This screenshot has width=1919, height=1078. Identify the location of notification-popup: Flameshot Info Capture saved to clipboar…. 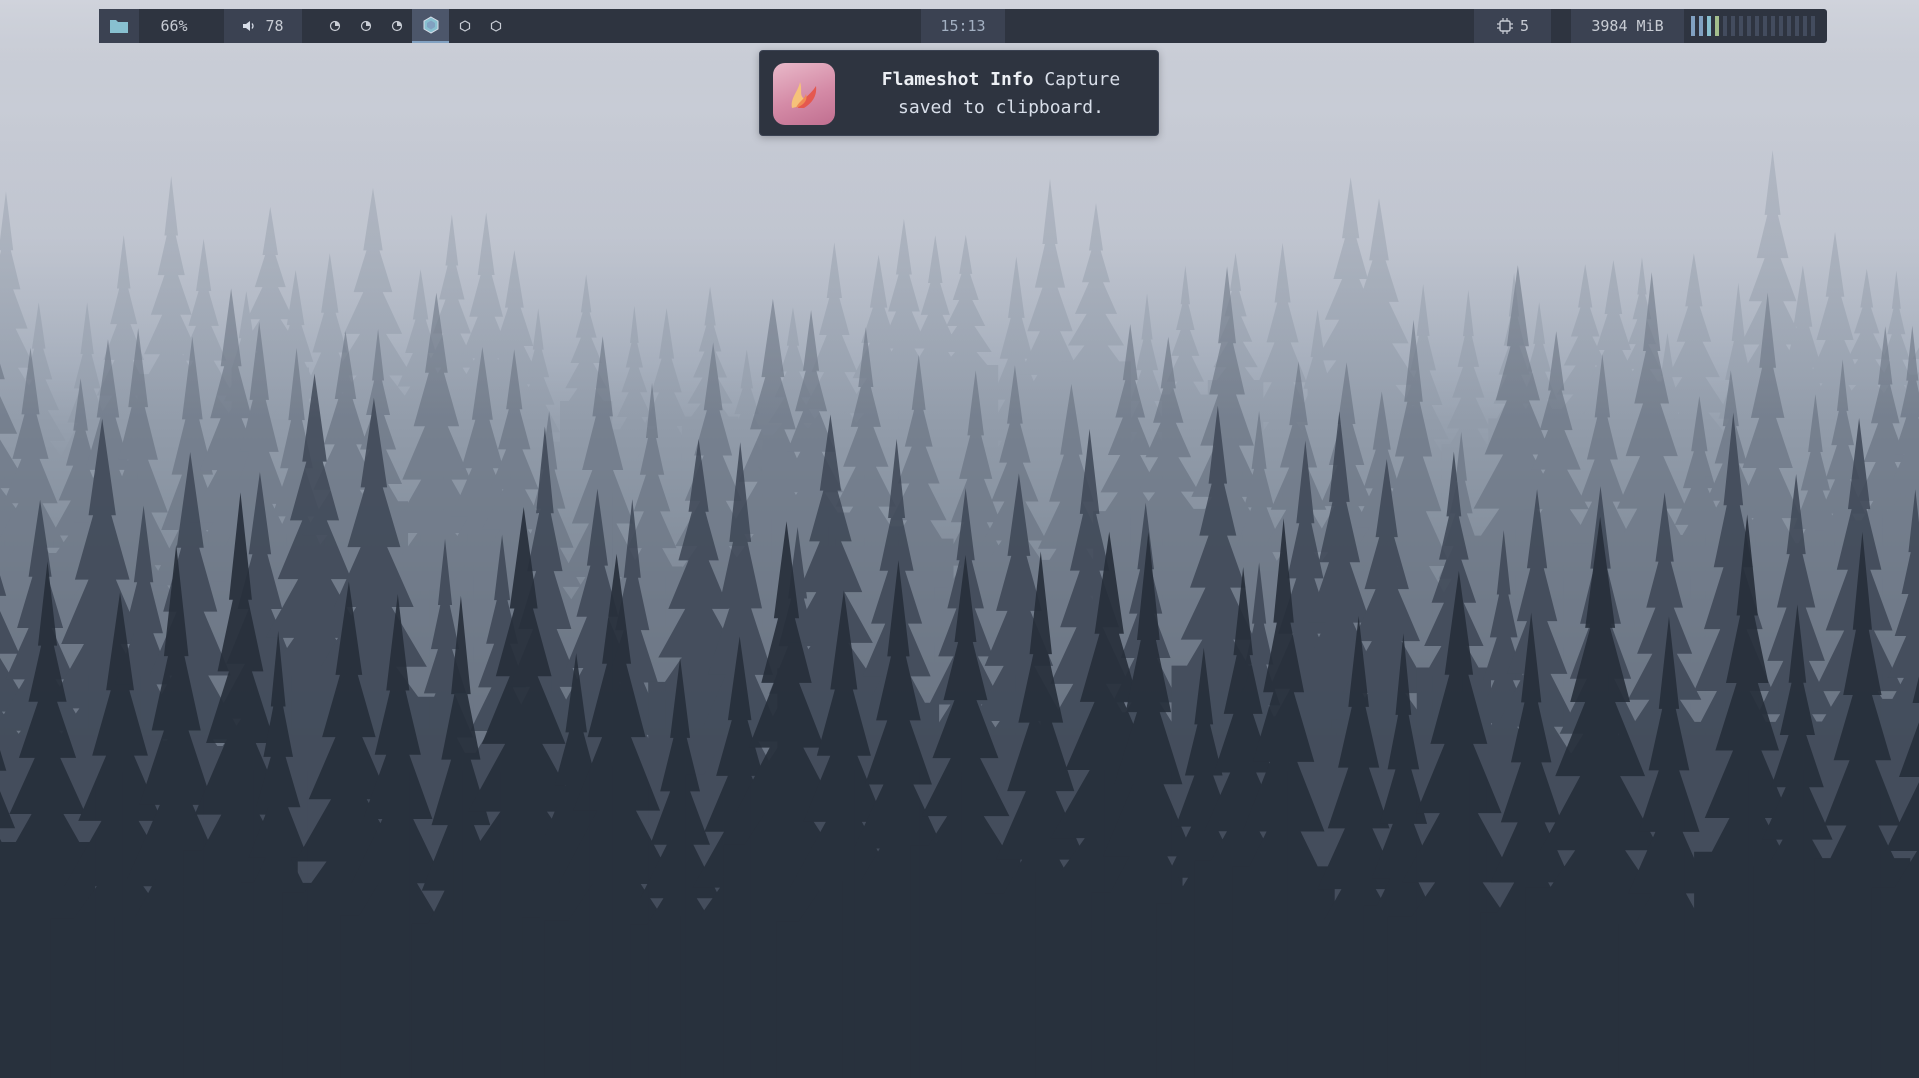
(959, 93).